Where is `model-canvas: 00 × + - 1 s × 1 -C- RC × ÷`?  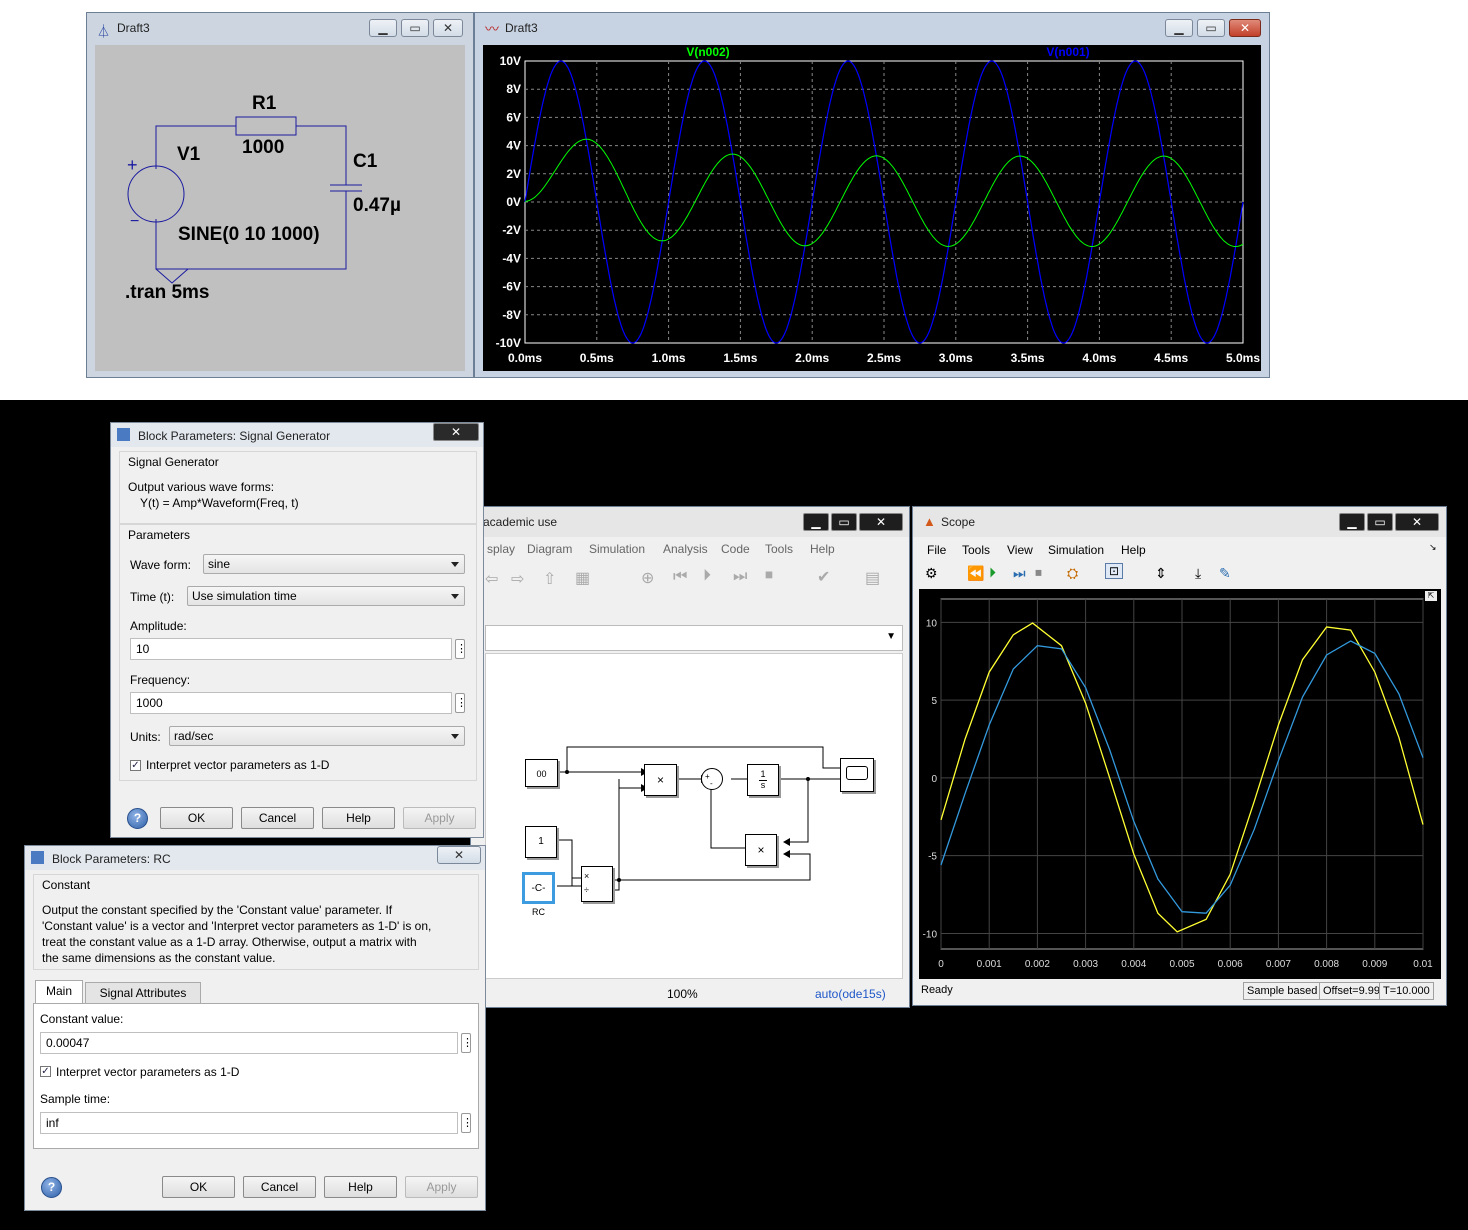 model-canvas: 00 × + - 1 s × 1 -C- RC × ÷ is located at coordinates (694, 816).